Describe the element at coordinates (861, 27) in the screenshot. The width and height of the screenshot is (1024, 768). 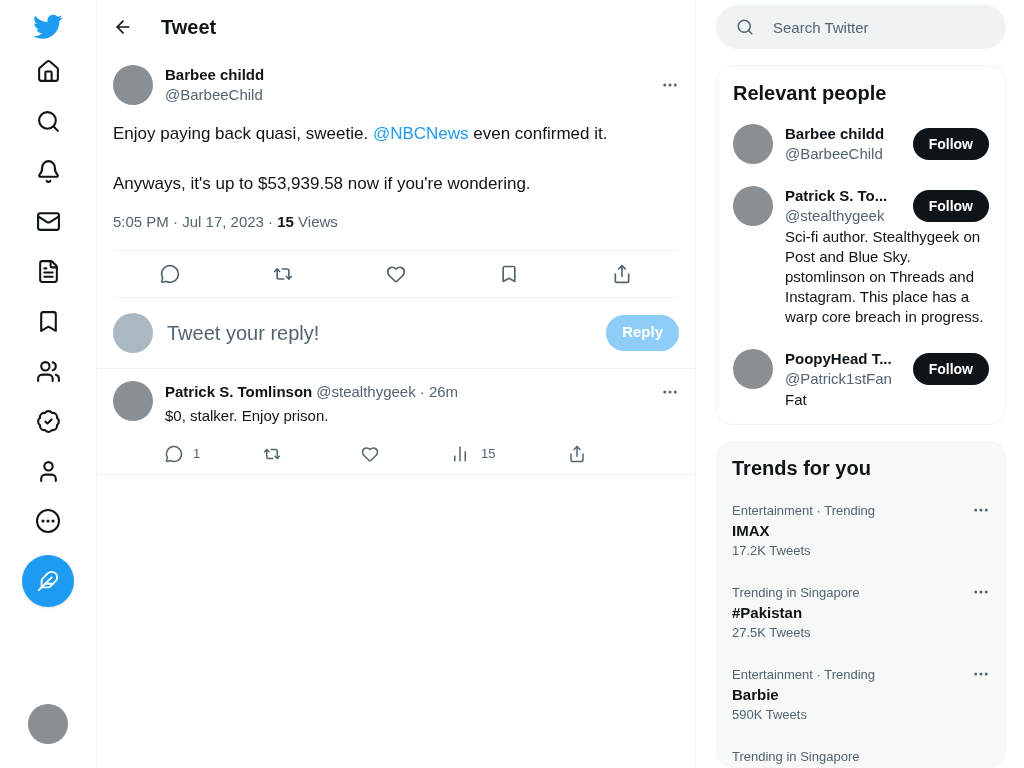
I see `search-field: Search Twitter` at that location.